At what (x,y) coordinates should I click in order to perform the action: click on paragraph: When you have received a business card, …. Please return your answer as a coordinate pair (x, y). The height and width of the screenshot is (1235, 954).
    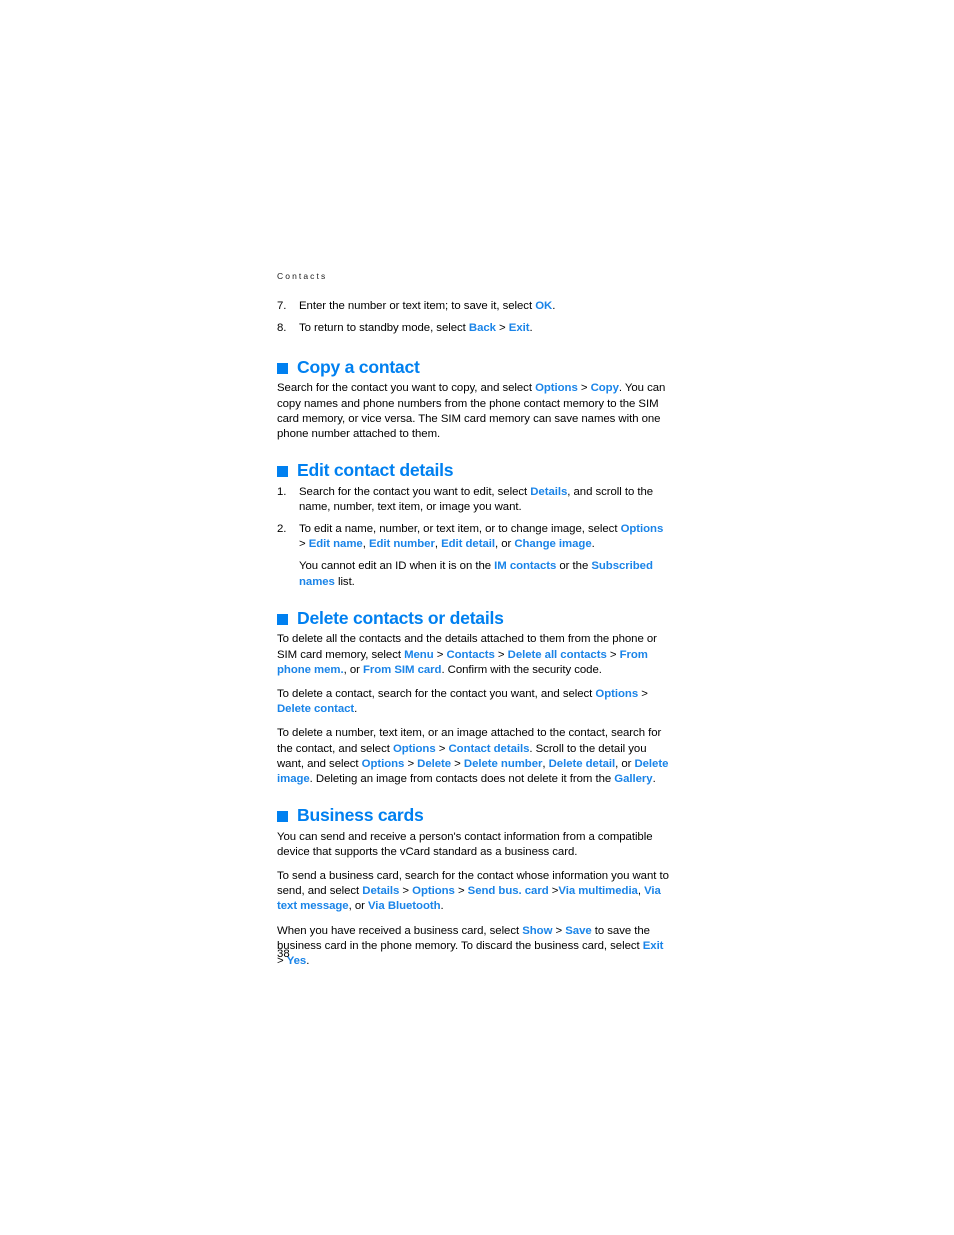
    Looking at the image, I should click on (473, 947).